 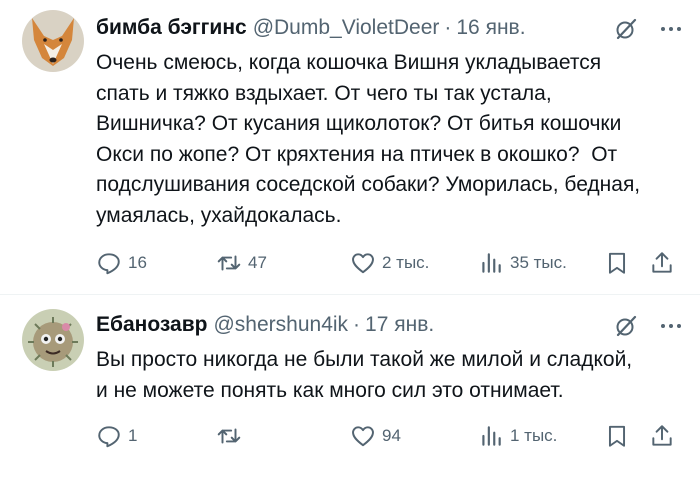 I want to click on retweet-button, so click(x=232, y=436).